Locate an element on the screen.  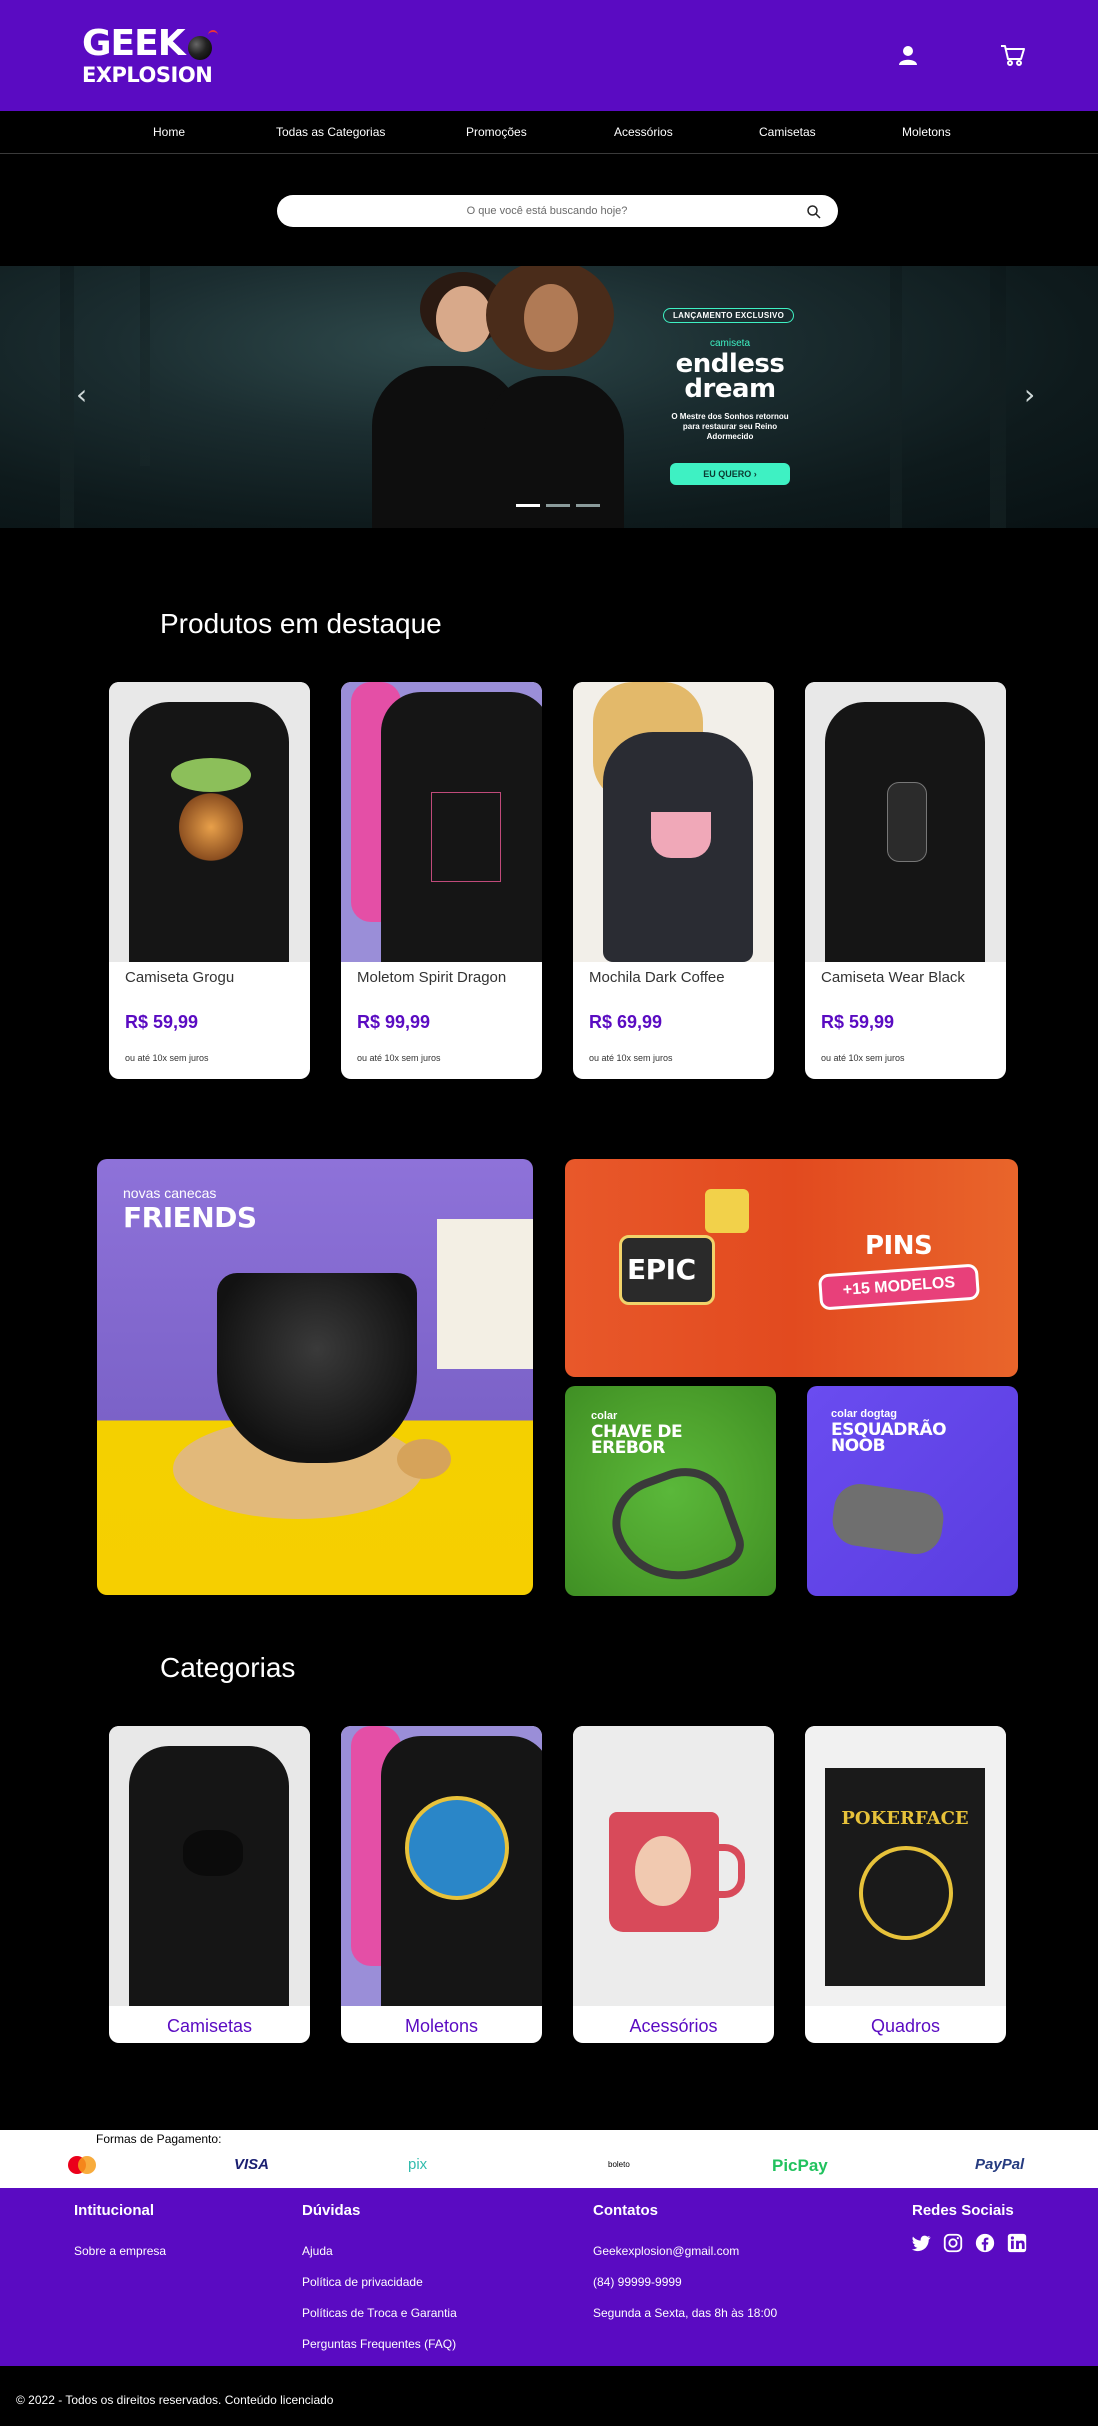
mastercard-icon is located at coordinates (82, 2165).